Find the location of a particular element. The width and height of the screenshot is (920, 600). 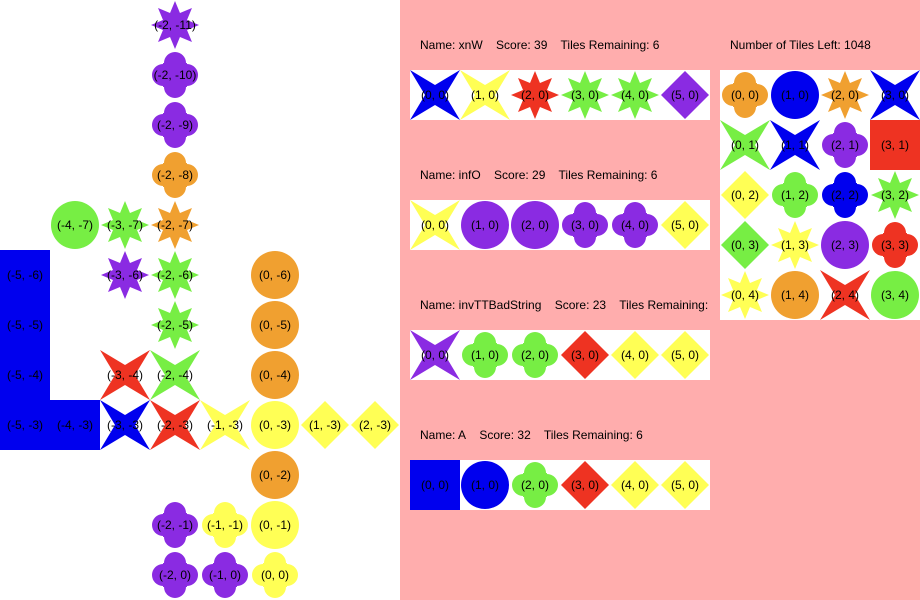

tile-coordinate-label: (0, -5) is located at coordinates (274, 325).